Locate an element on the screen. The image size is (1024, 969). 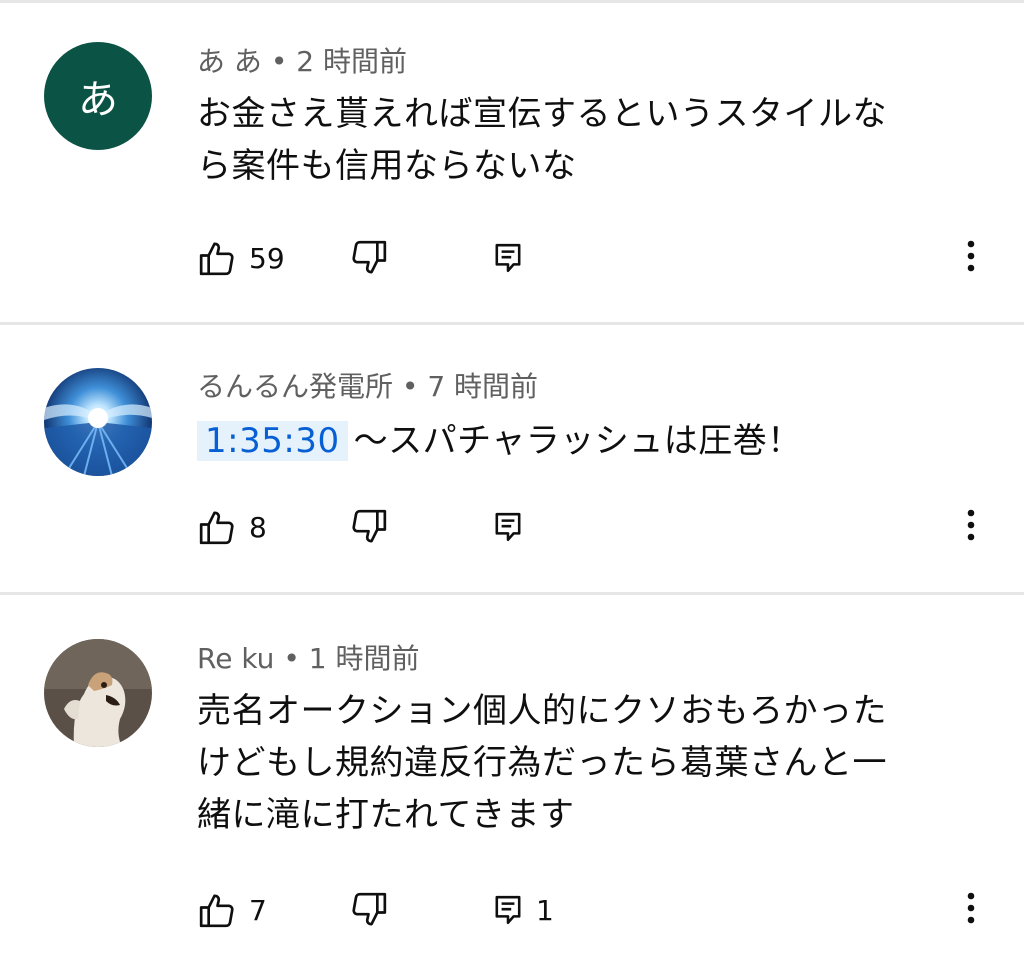
reply-button: 1 is located at coordinates (523, 910).